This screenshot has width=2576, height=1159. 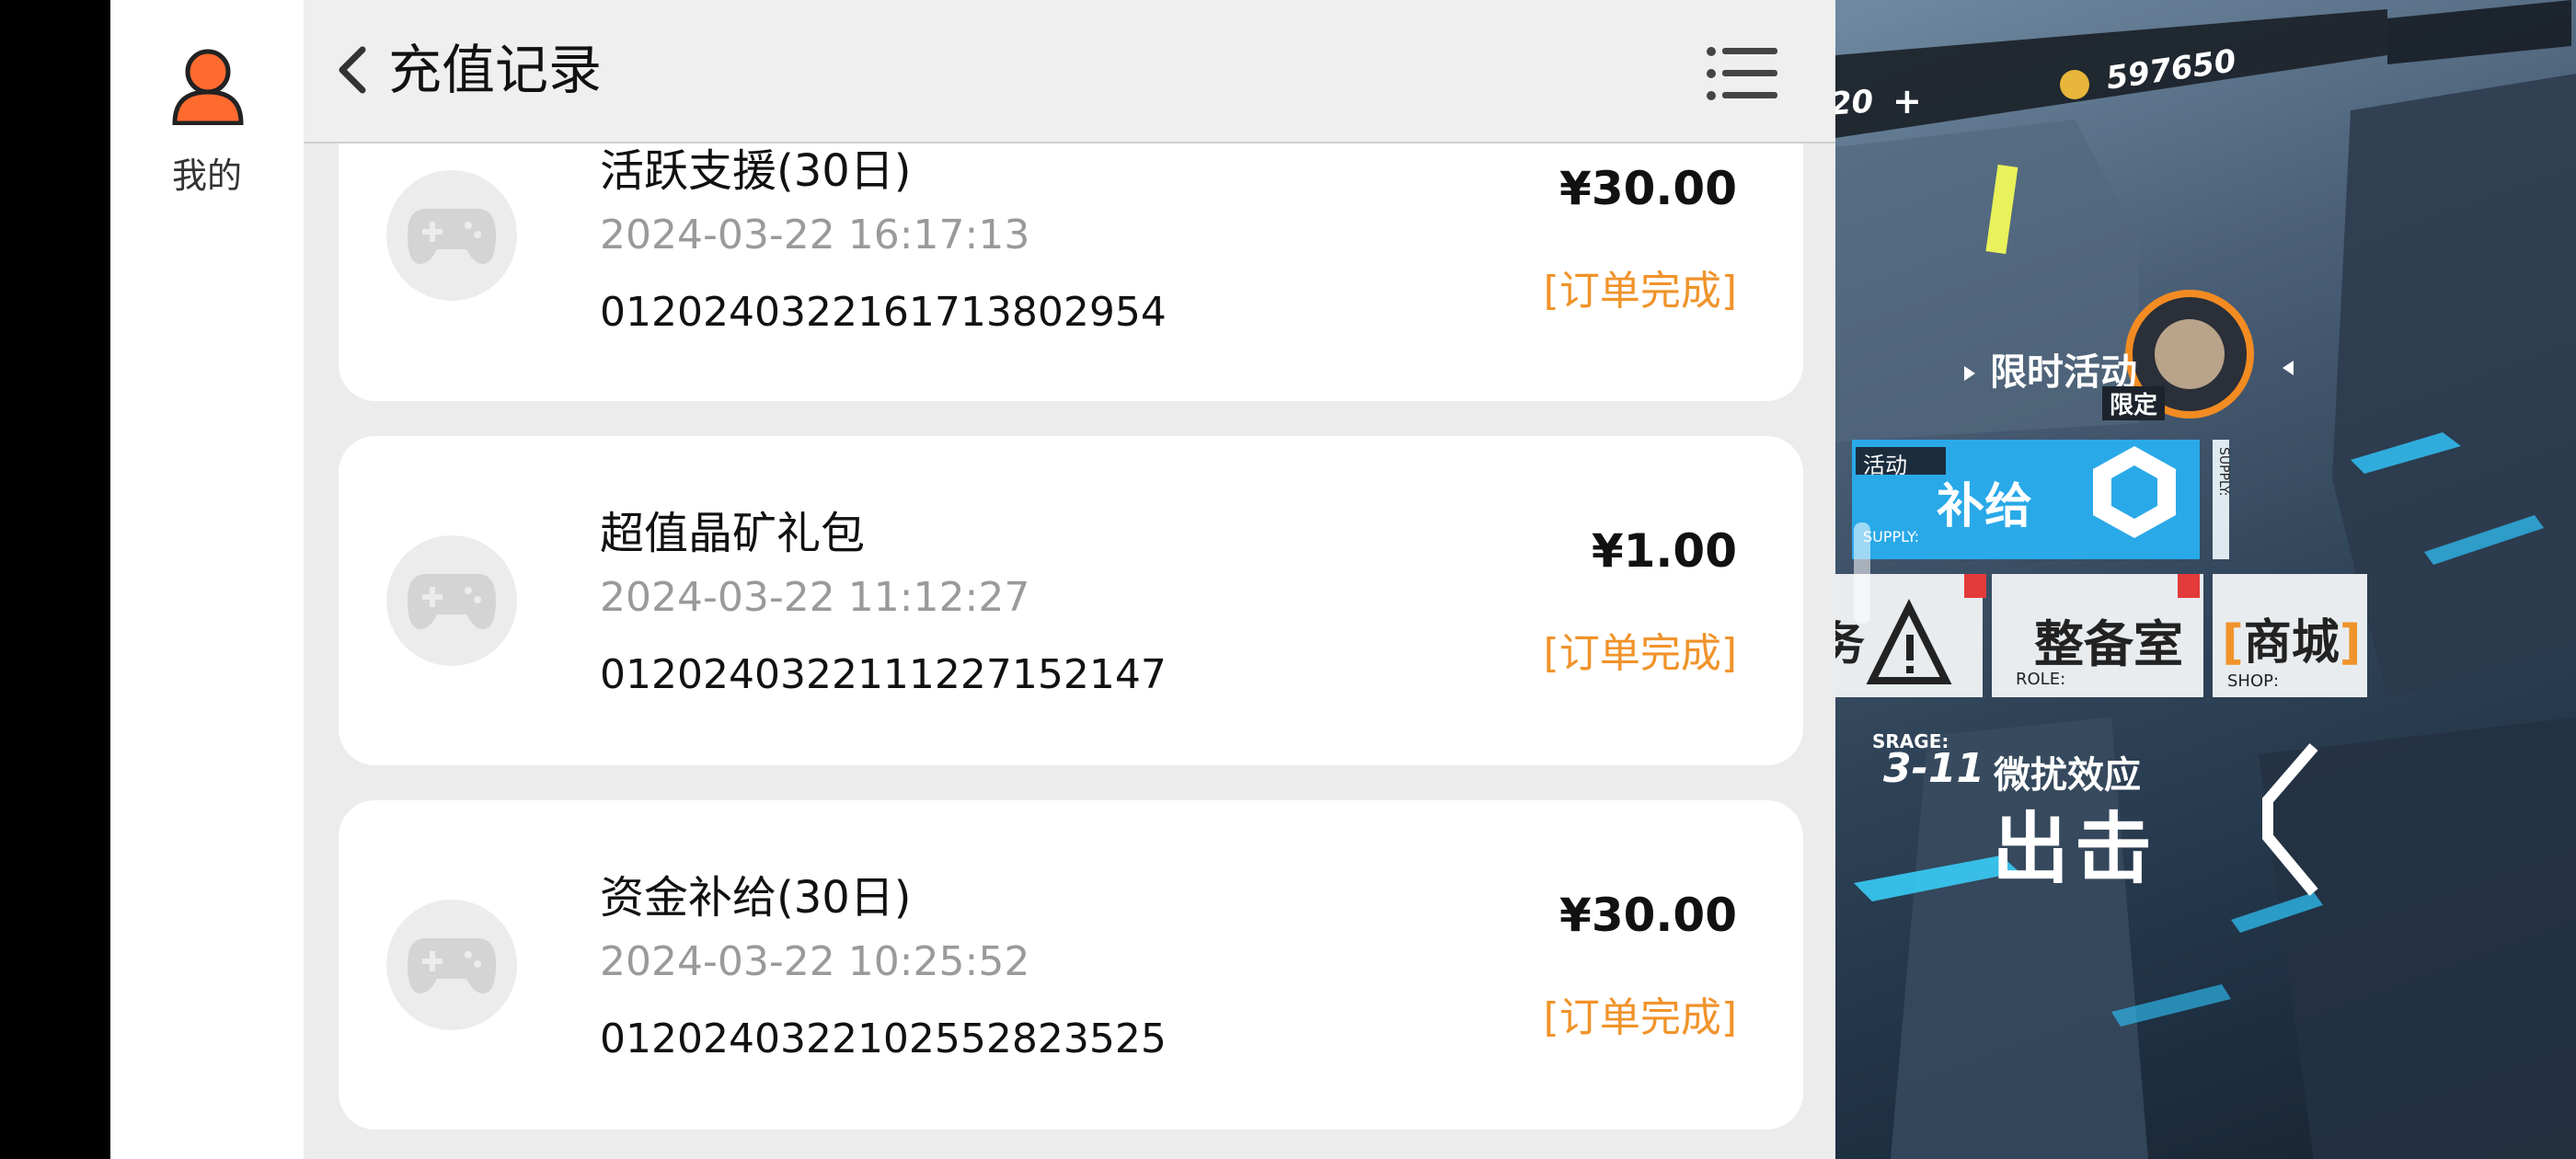 I want to click on side-panel: 我的, so click(x=207, y=579).